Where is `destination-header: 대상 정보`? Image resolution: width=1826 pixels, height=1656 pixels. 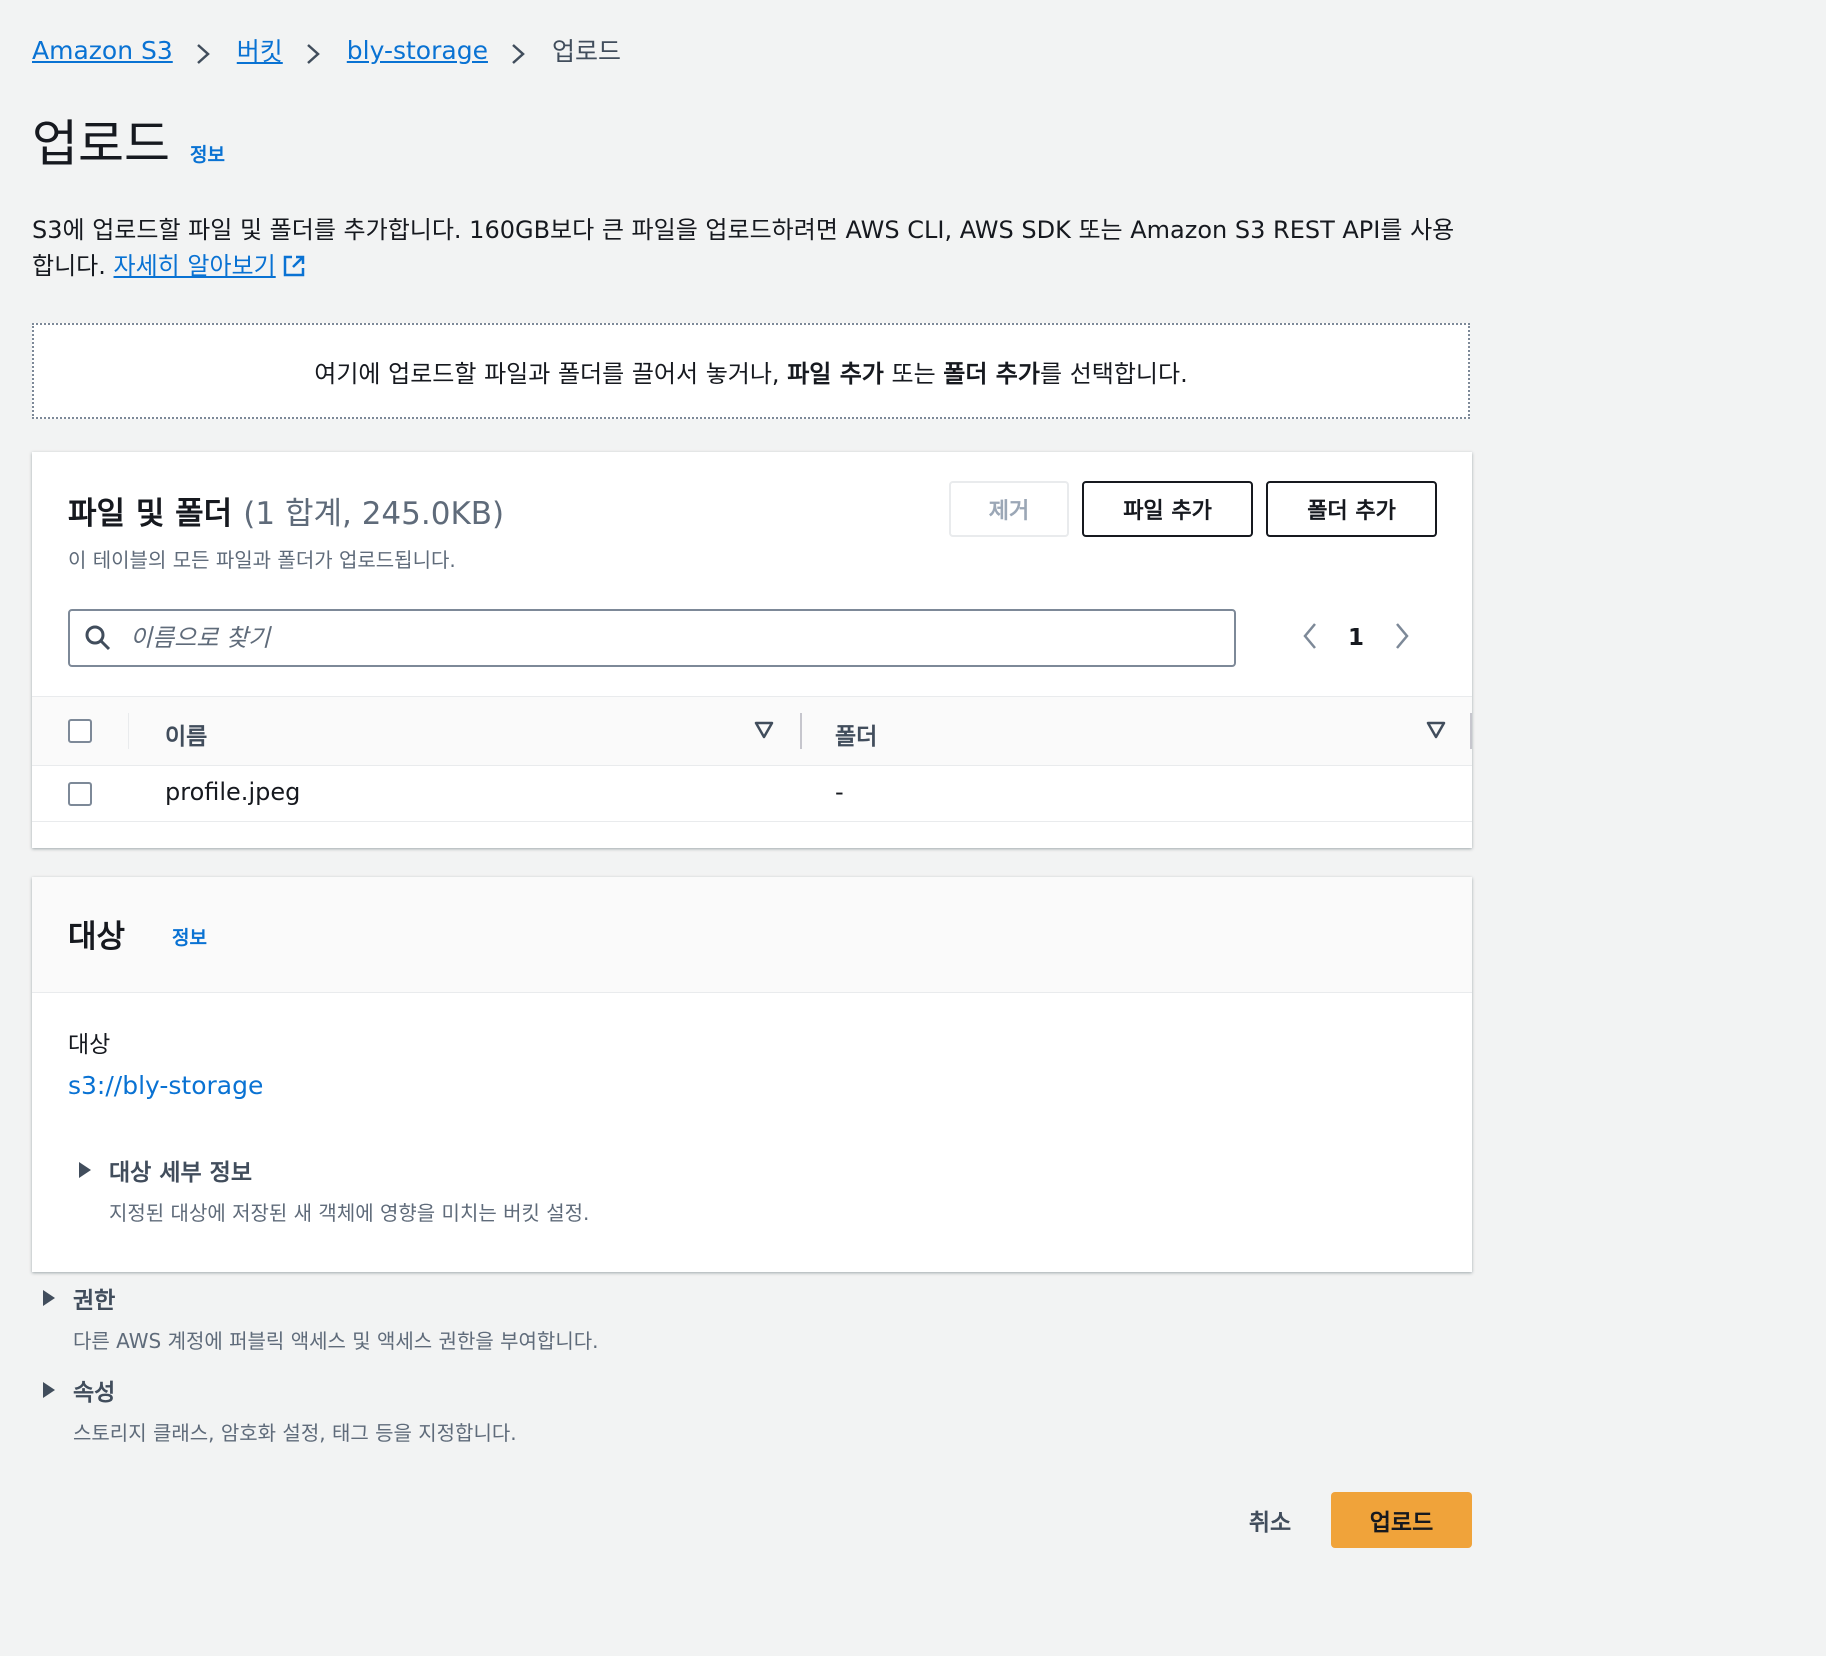
destination-header: 대상 정보 is located at coordinates (752, 935).